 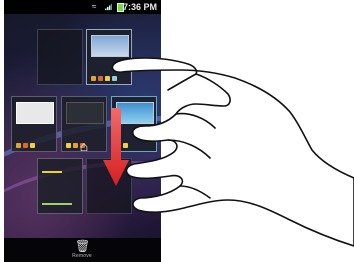 I want to click on white-widget, so click(x=35, y=113).